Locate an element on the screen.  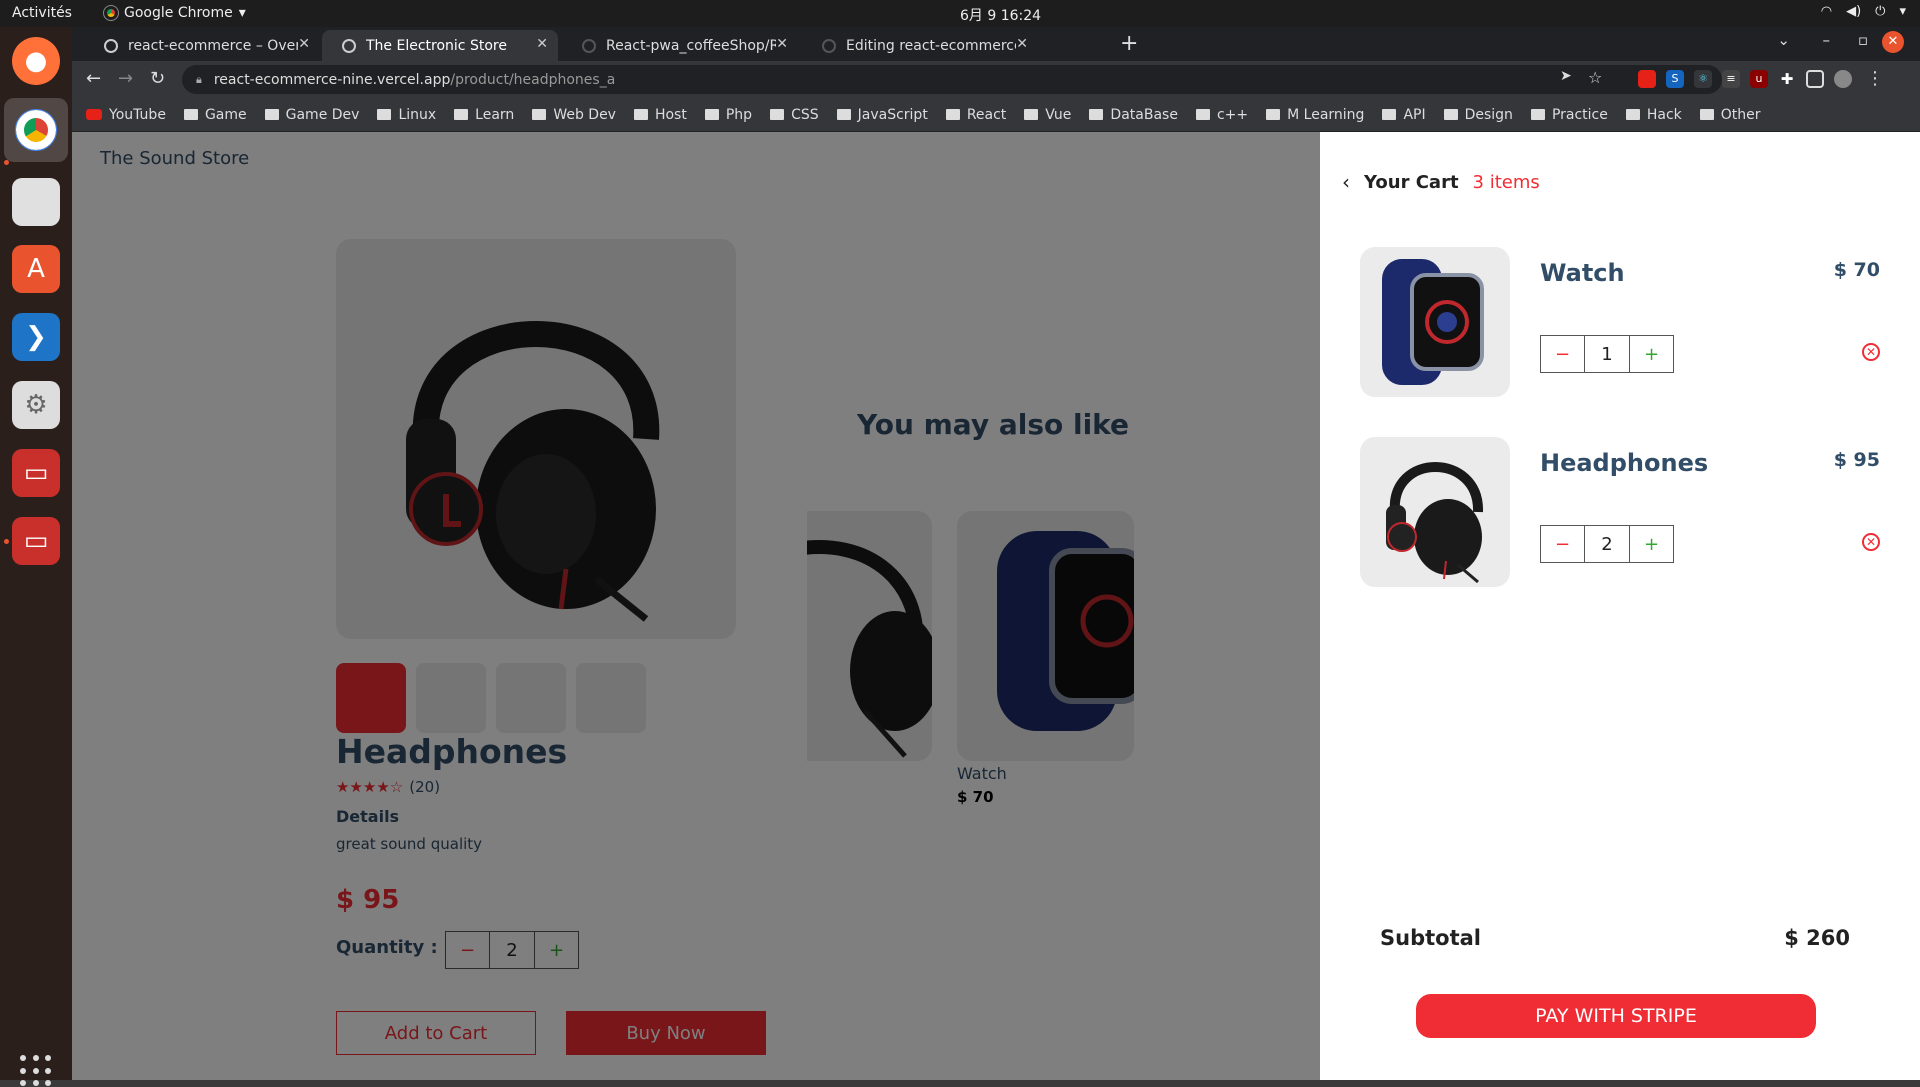
bookmark-folder: API is located at coordinates (1404, 114).